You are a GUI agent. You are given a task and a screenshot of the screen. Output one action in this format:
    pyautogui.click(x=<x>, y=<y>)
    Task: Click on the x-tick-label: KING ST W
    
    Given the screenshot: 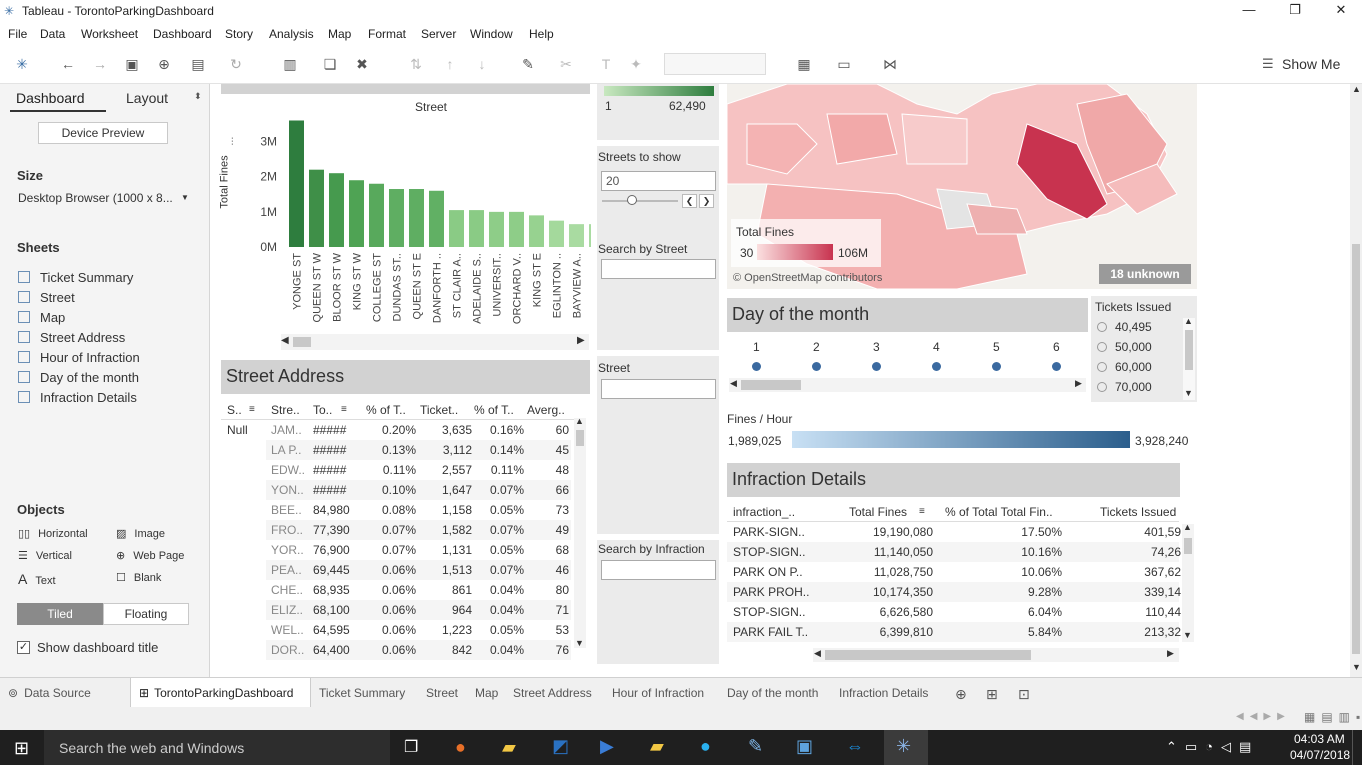 What is the action you would take?
    pyautogui.click(x=358, y=281)
    